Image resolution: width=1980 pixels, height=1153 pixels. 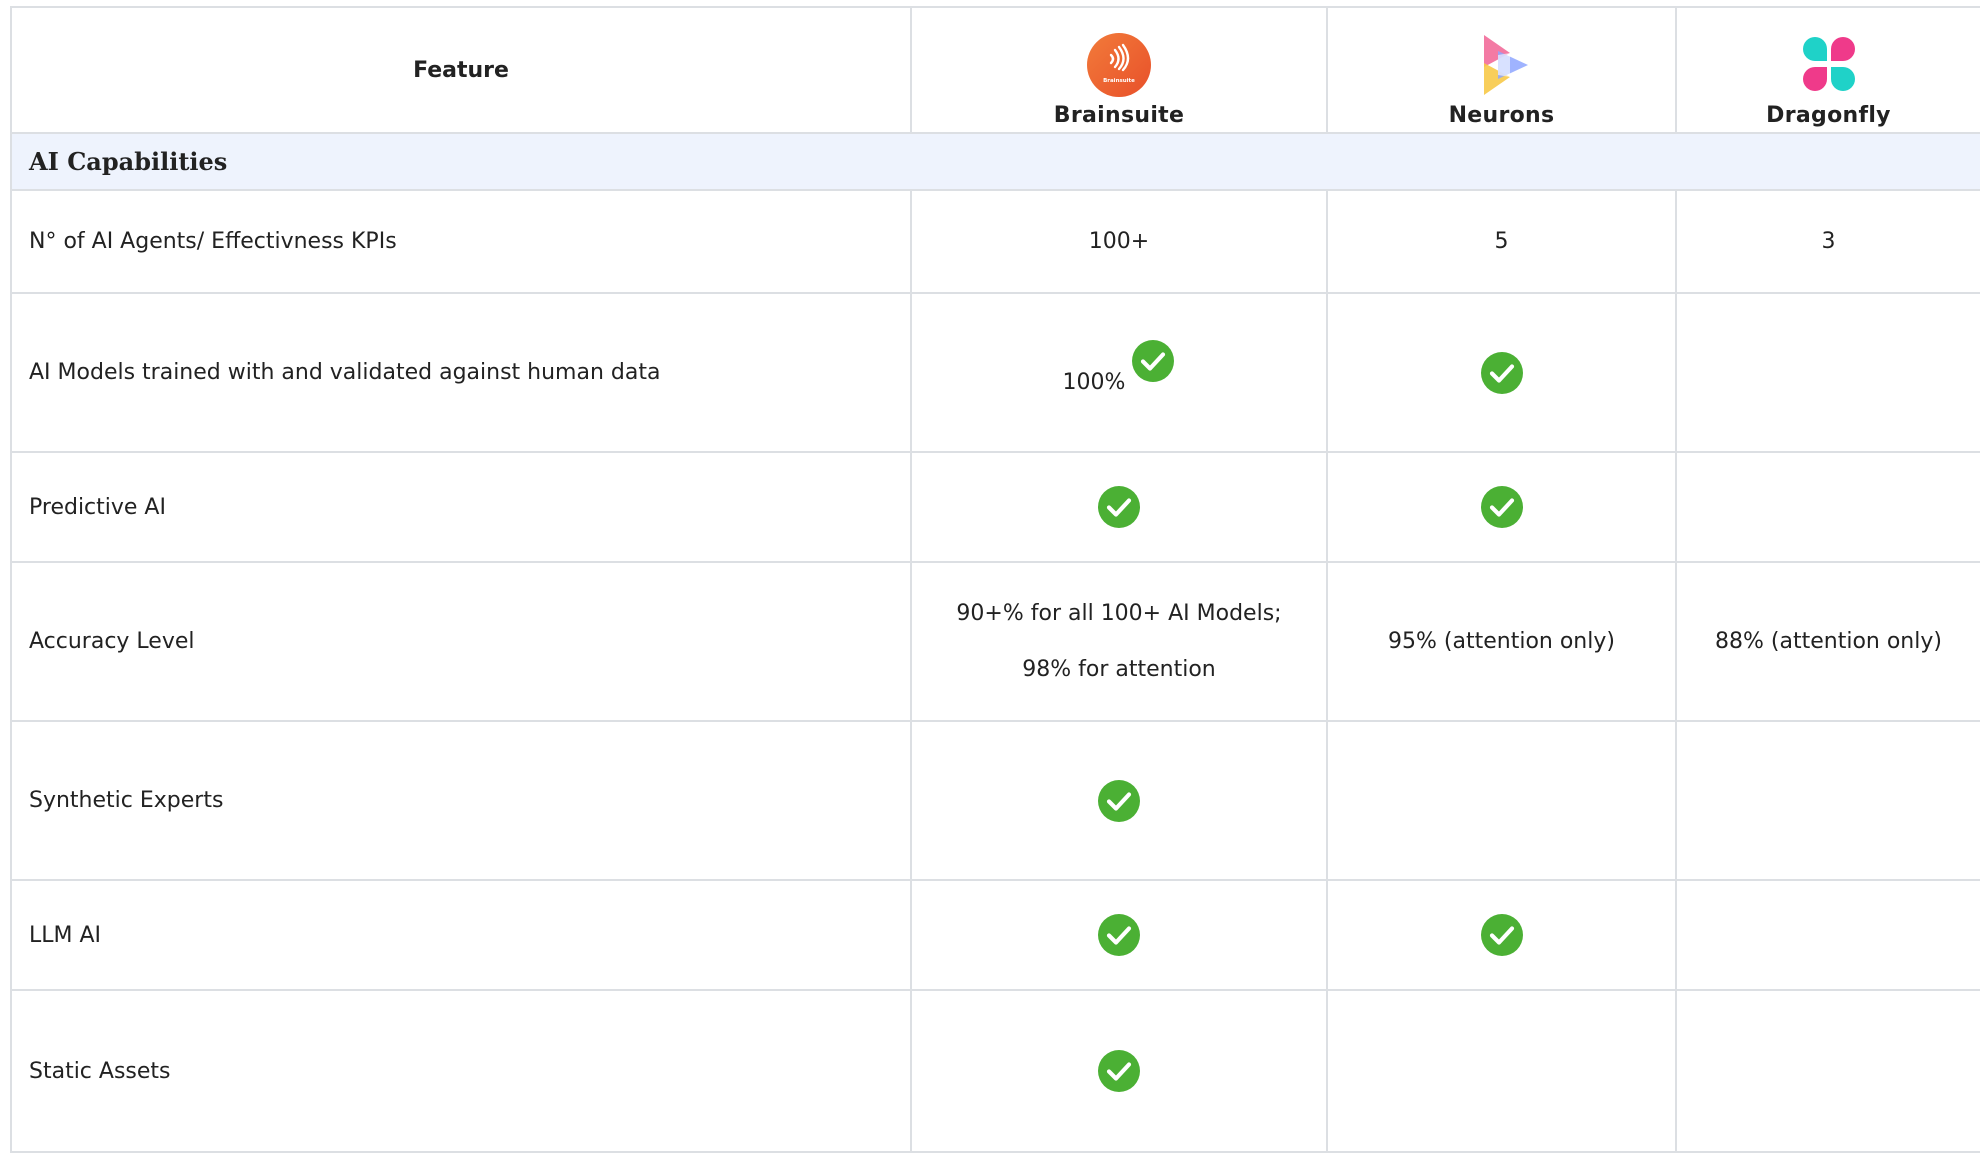 I want to click on neurons-name: Neurons, so click(x=1501, y=115).